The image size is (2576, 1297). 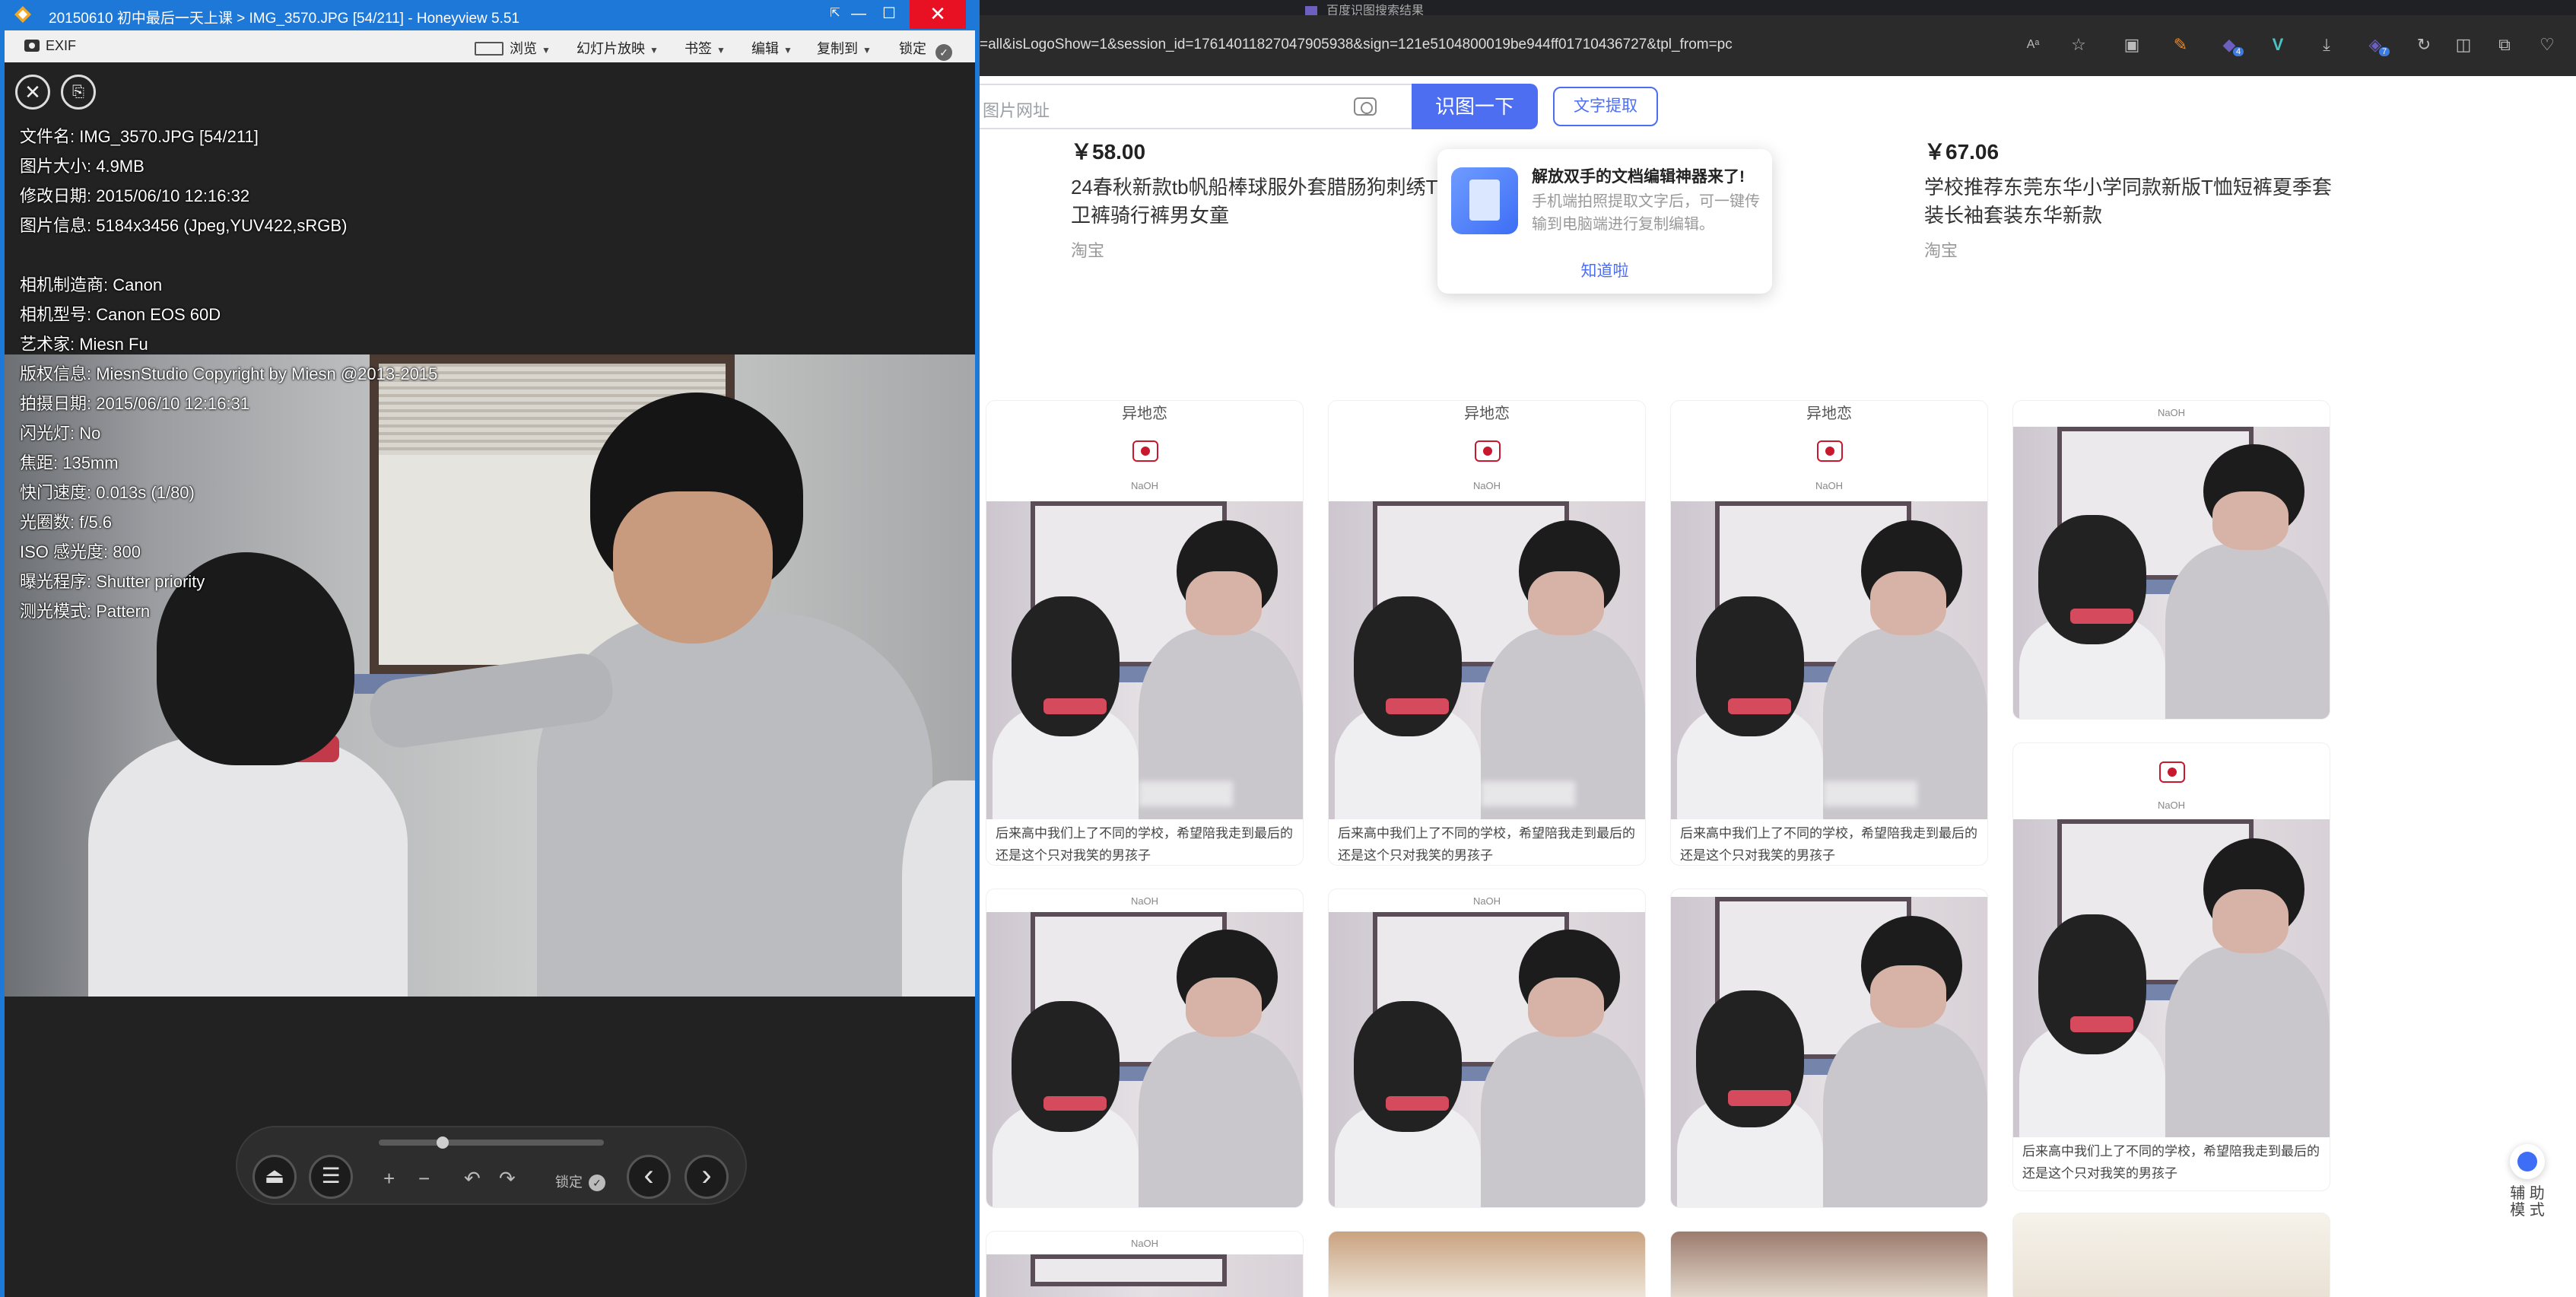 What do you see at coordinates (2131, 44) in the screenshot?
I see `extension-1-icon: ▣` at bounding box center [2131, 44].